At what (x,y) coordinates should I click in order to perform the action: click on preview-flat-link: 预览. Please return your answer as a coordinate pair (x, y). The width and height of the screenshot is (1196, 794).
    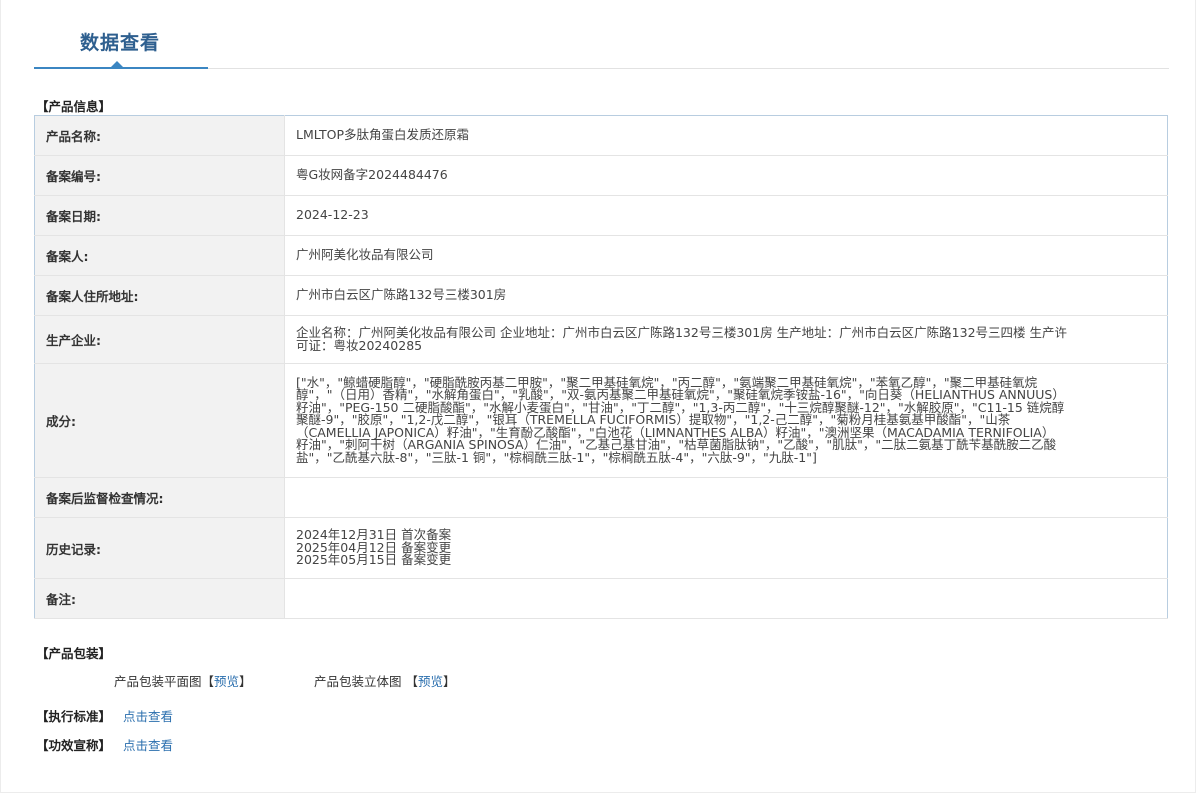
    Looking at the image, I should click on (226, 681).